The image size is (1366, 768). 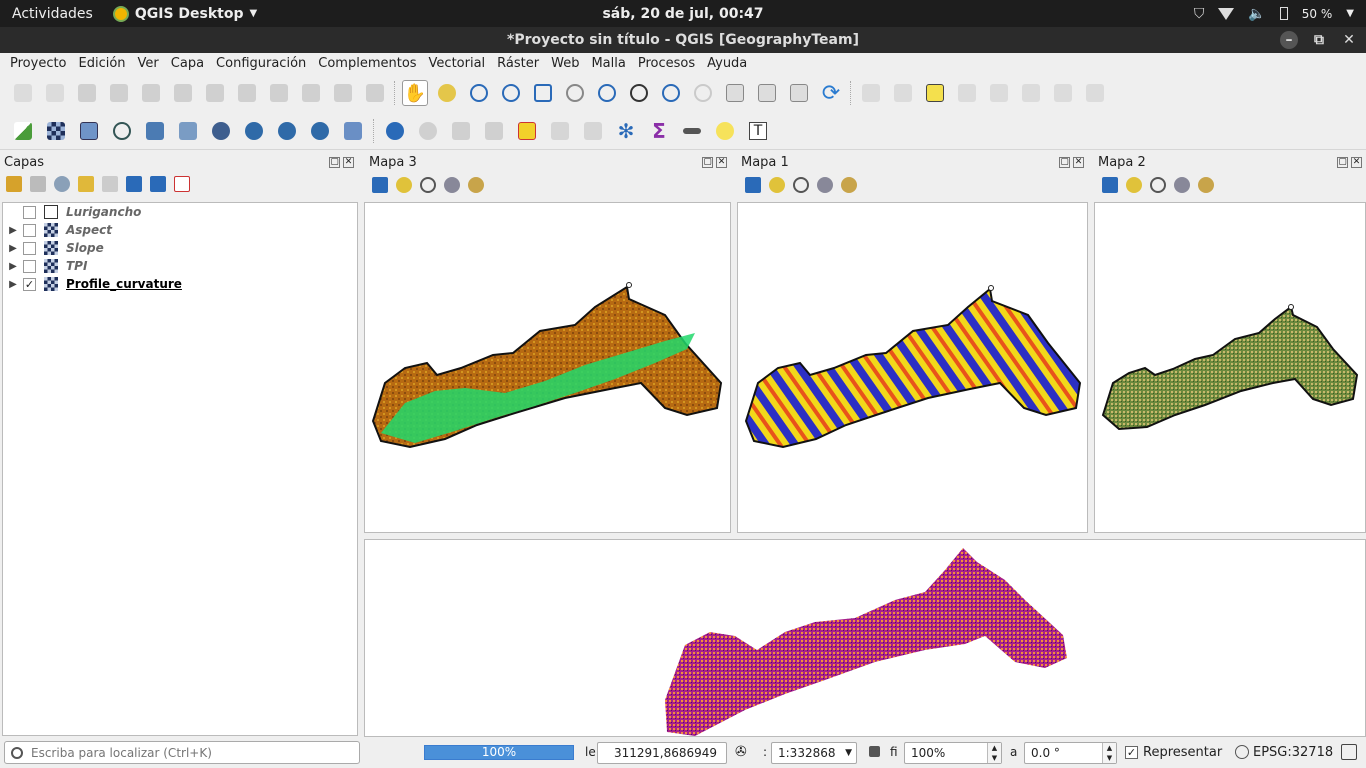 What do you see at coordinates (831, 93) in the screenshot?
I see `refresh-icon: ⟳` at bounding box center [831, 93].